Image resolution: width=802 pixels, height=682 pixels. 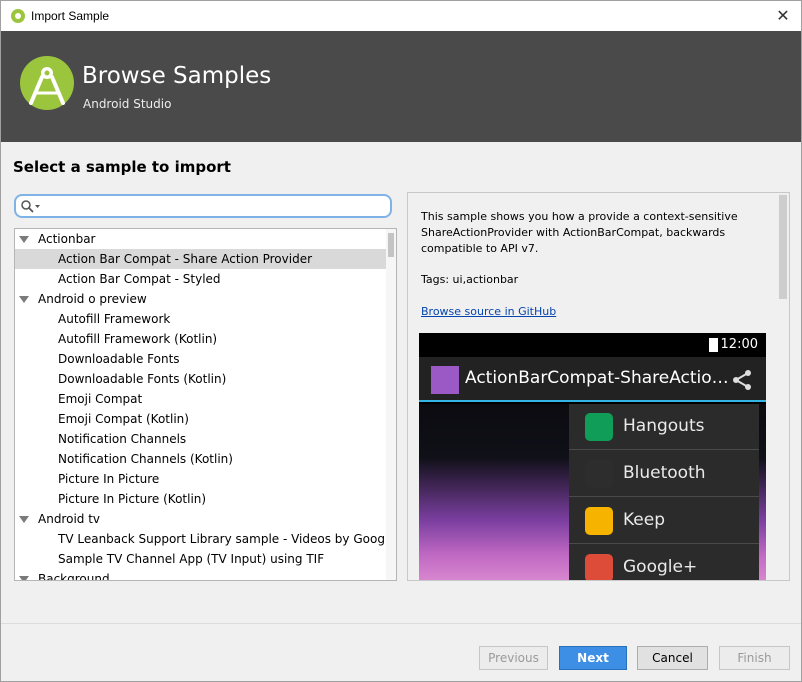 What do you see at coordinates (513, 658) in the screenshot?
I see `previous-button: Previous` at bounding box center [513, 658].